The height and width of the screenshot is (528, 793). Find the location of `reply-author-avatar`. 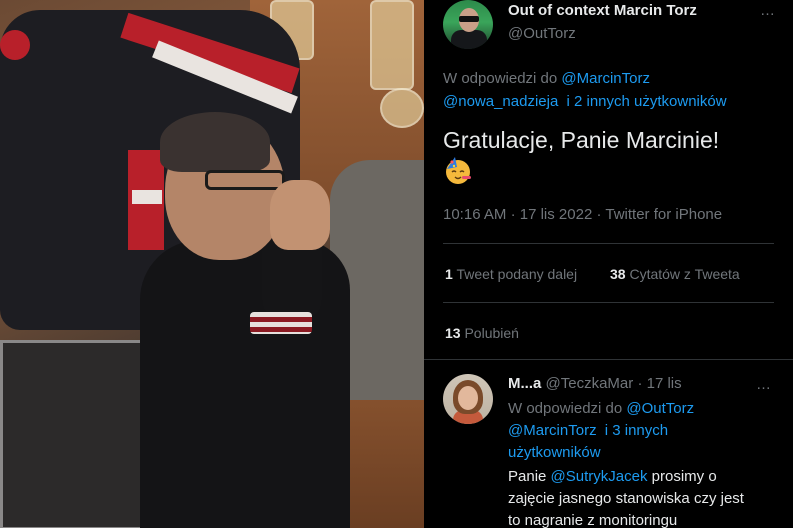

reply-author-avatar is located at coordinates (468, 399).